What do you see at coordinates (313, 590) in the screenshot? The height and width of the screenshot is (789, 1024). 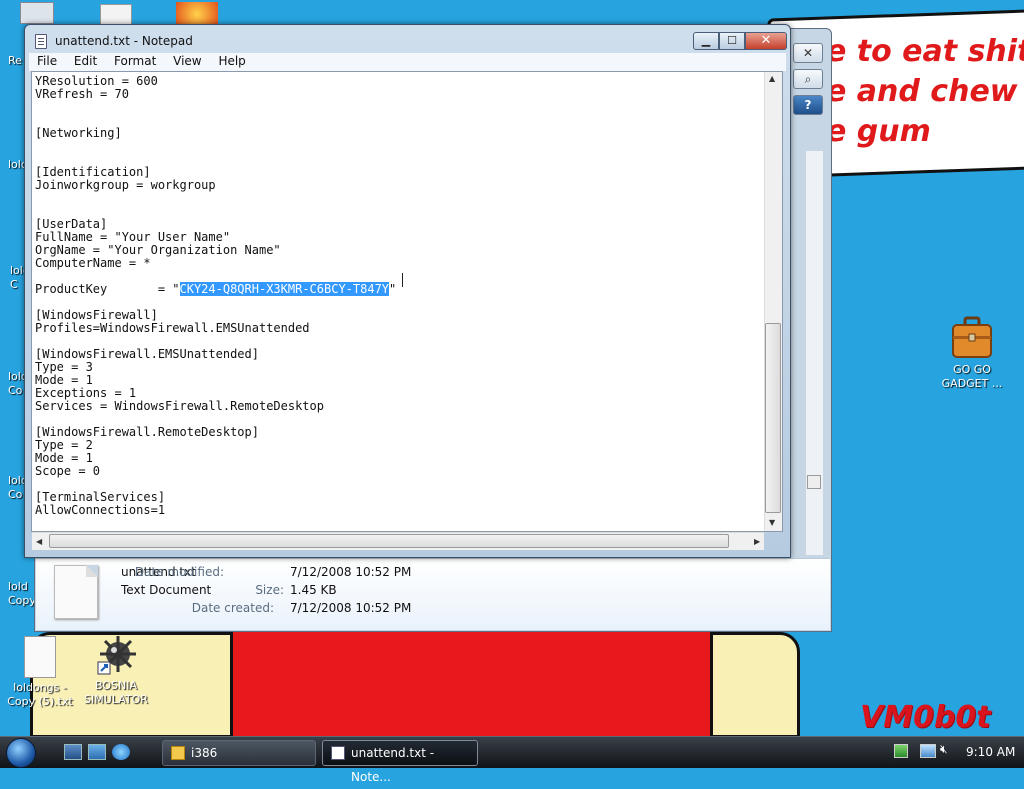 I see `size-value: 1.45 KB` at bounding box center [313, 590].